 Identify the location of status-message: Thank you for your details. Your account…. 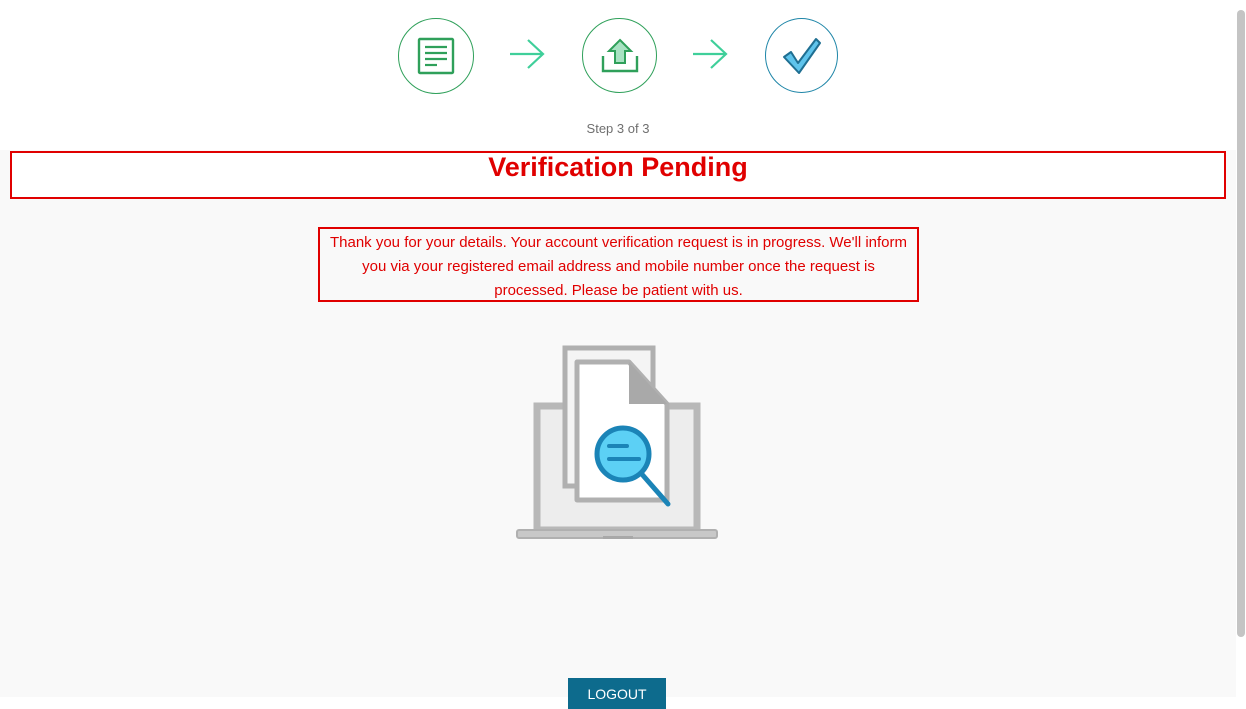
(618, 264).